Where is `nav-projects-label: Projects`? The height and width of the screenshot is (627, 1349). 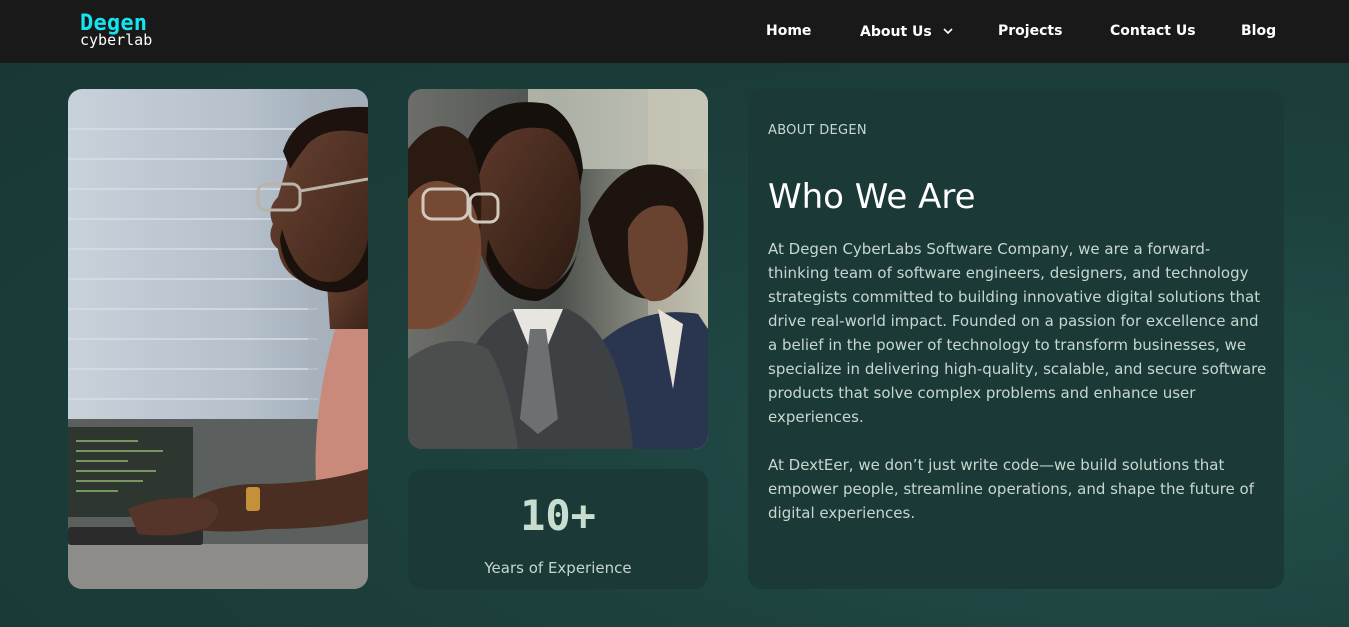 nav-projects-label: Projects is located at coordinates (1030, 31).